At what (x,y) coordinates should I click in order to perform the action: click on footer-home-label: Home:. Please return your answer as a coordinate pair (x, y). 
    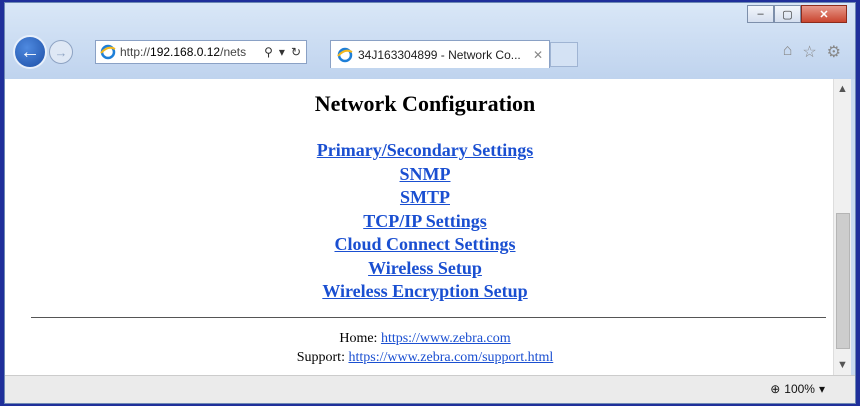
    Looking at the image, I should click on (358, 338).